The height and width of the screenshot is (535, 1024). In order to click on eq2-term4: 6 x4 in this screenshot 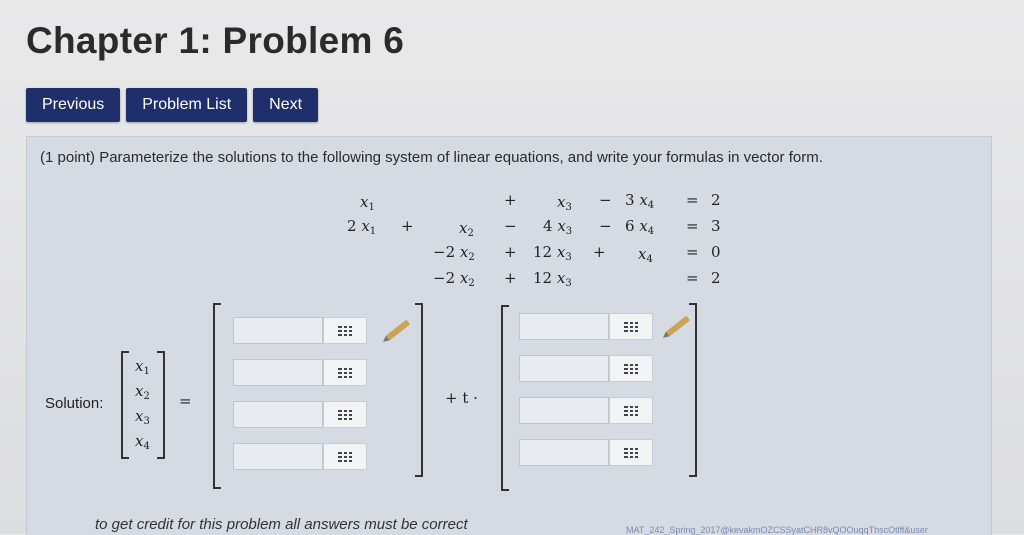, I will do `click(640, 227)`.